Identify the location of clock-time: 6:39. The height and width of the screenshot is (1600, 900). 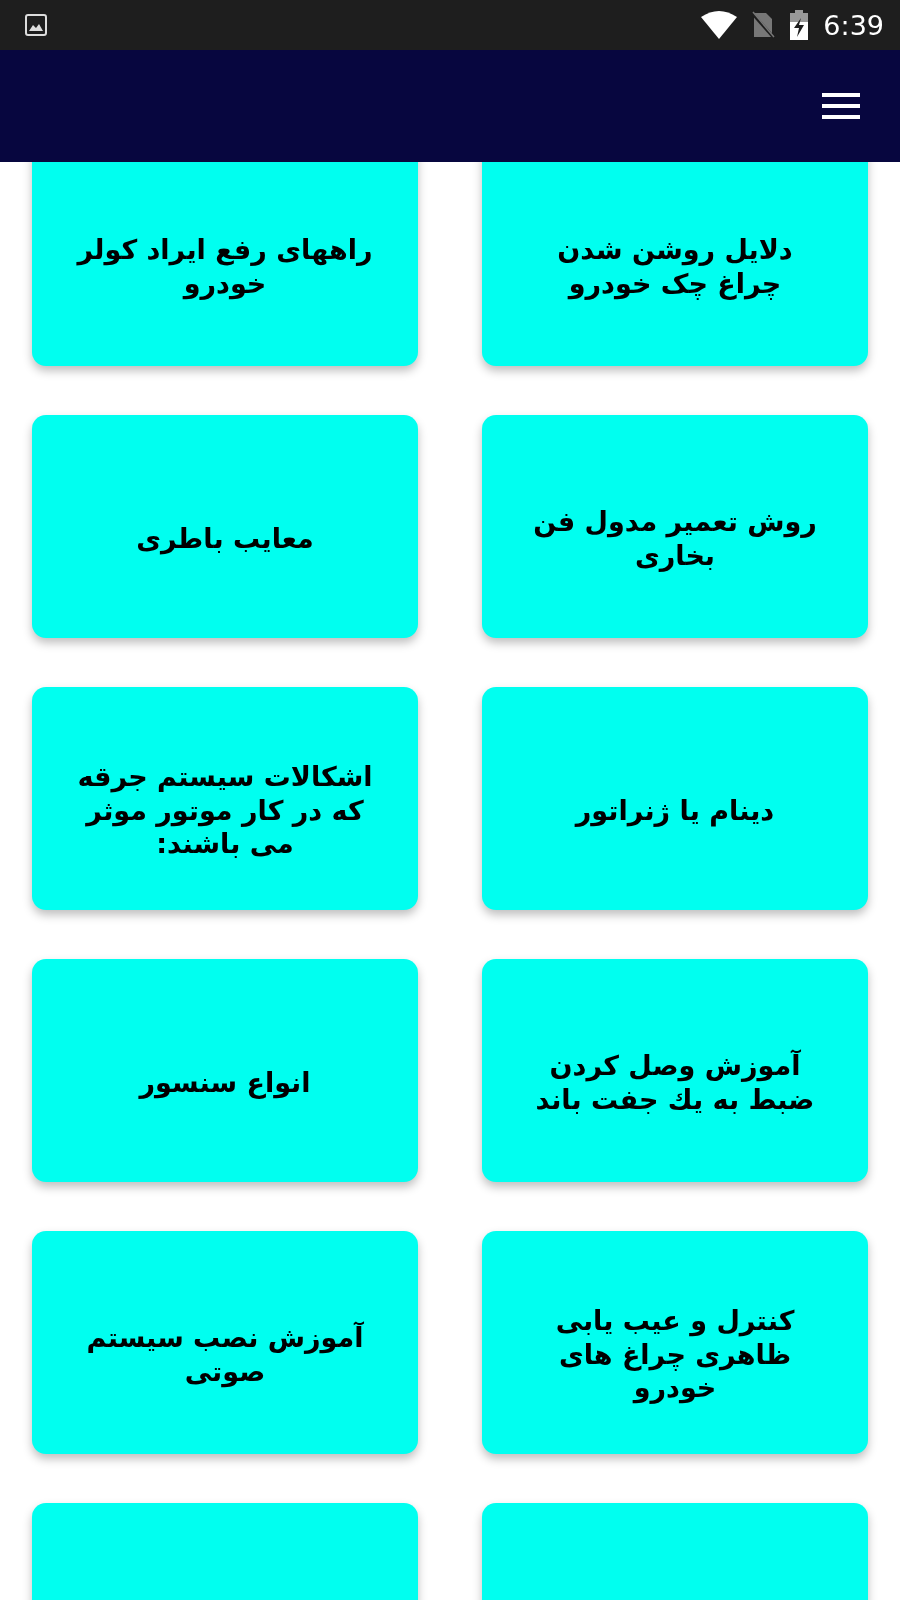
(853, 25).